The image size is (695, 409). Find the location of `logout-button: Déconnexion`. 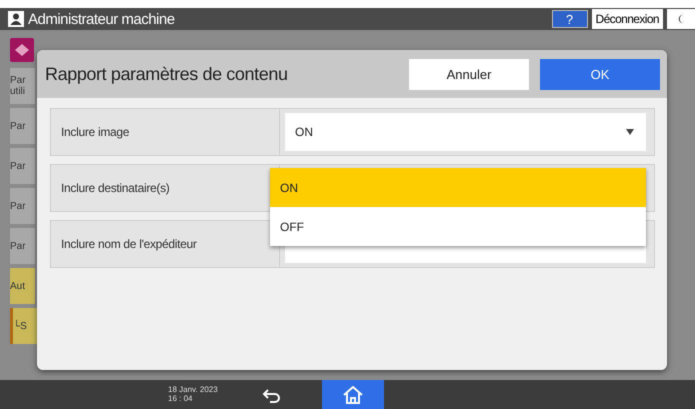

logout-button: Déconnexion is located at coordinates (627, 19).